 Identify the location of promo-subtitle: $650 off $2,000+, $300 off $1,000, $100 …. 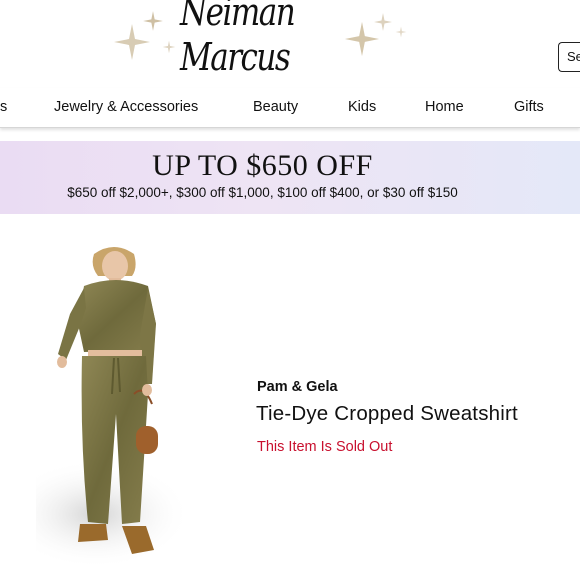
(262, 192).